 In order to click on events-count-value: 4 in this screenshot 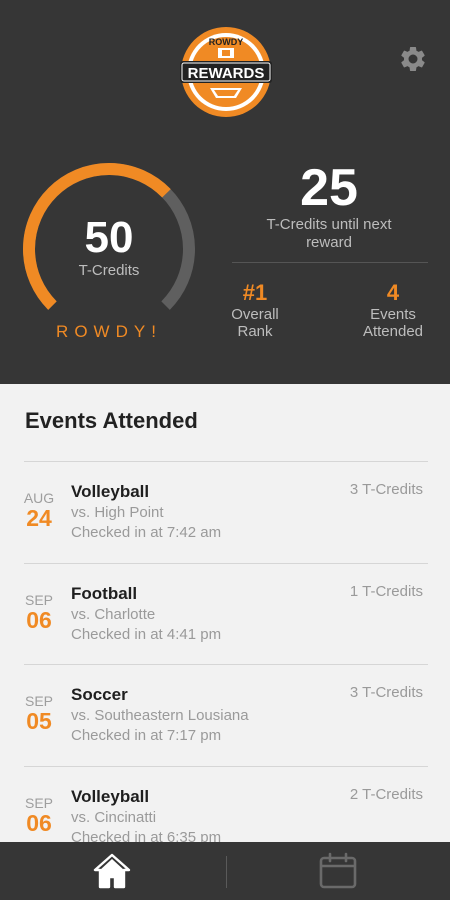, I will do `click(393, 292)`.